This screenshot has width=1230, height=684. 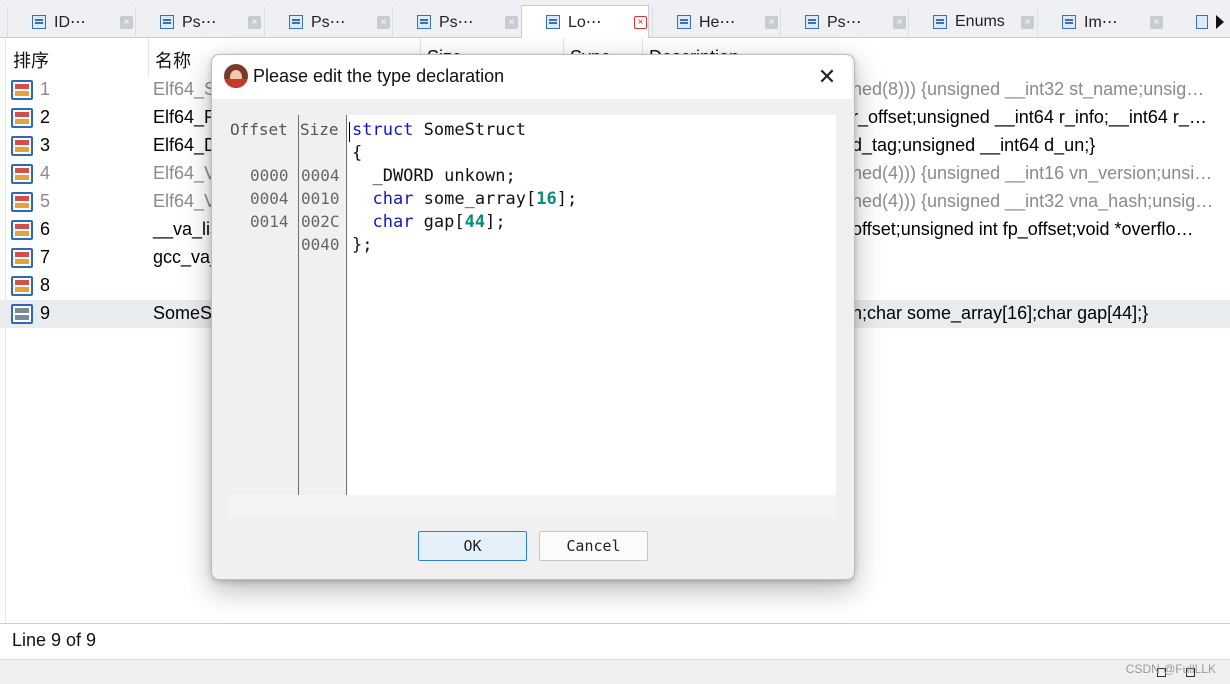 What do you see at coordinates (593, 546) in the screenshot?
I see `cancel-button: Cancel` at bounding box center [593, 546].